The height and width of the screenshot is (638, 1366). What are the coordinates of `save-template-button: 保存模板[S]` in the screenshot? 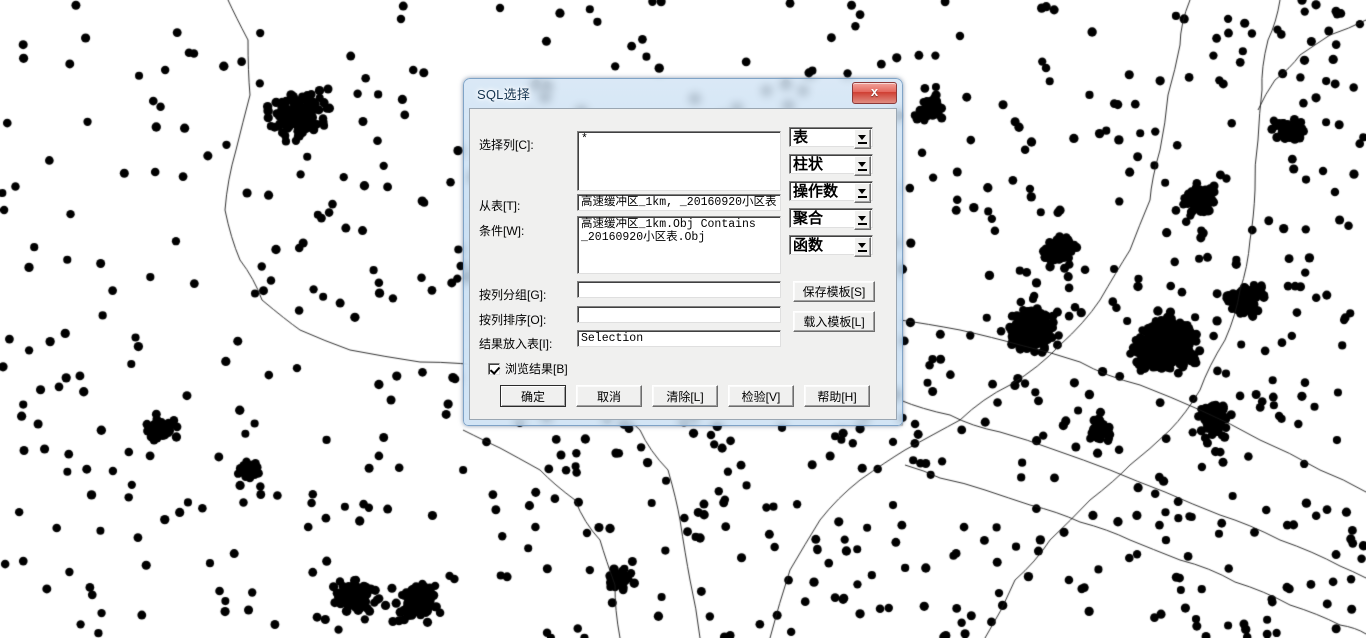 It's located at (834, 291).